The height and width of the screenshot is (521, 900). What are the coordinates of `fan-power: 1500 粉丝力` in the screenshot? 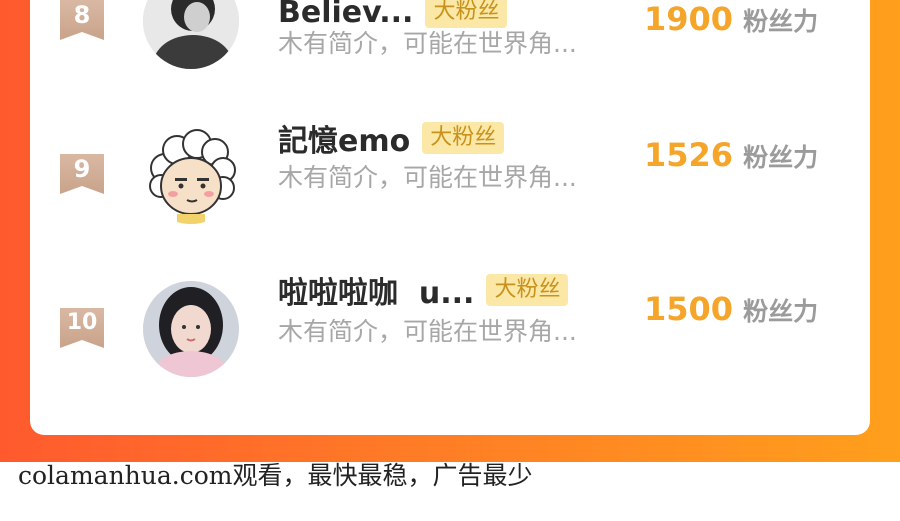 It's located at (731, 309).